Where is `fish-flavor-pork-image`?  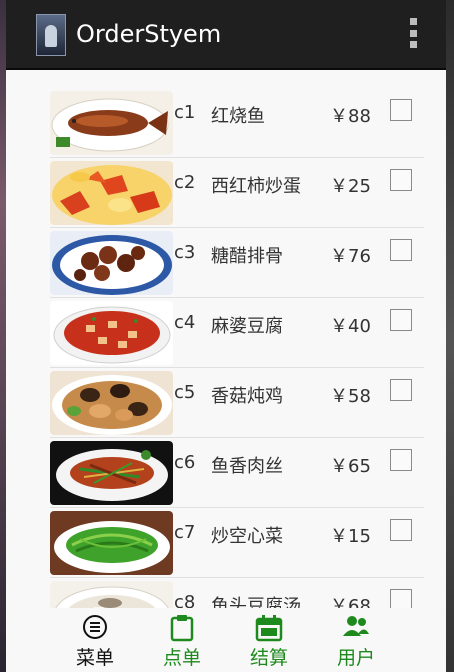
fish-flavor-pork-image is located at coordinates (111, 473).